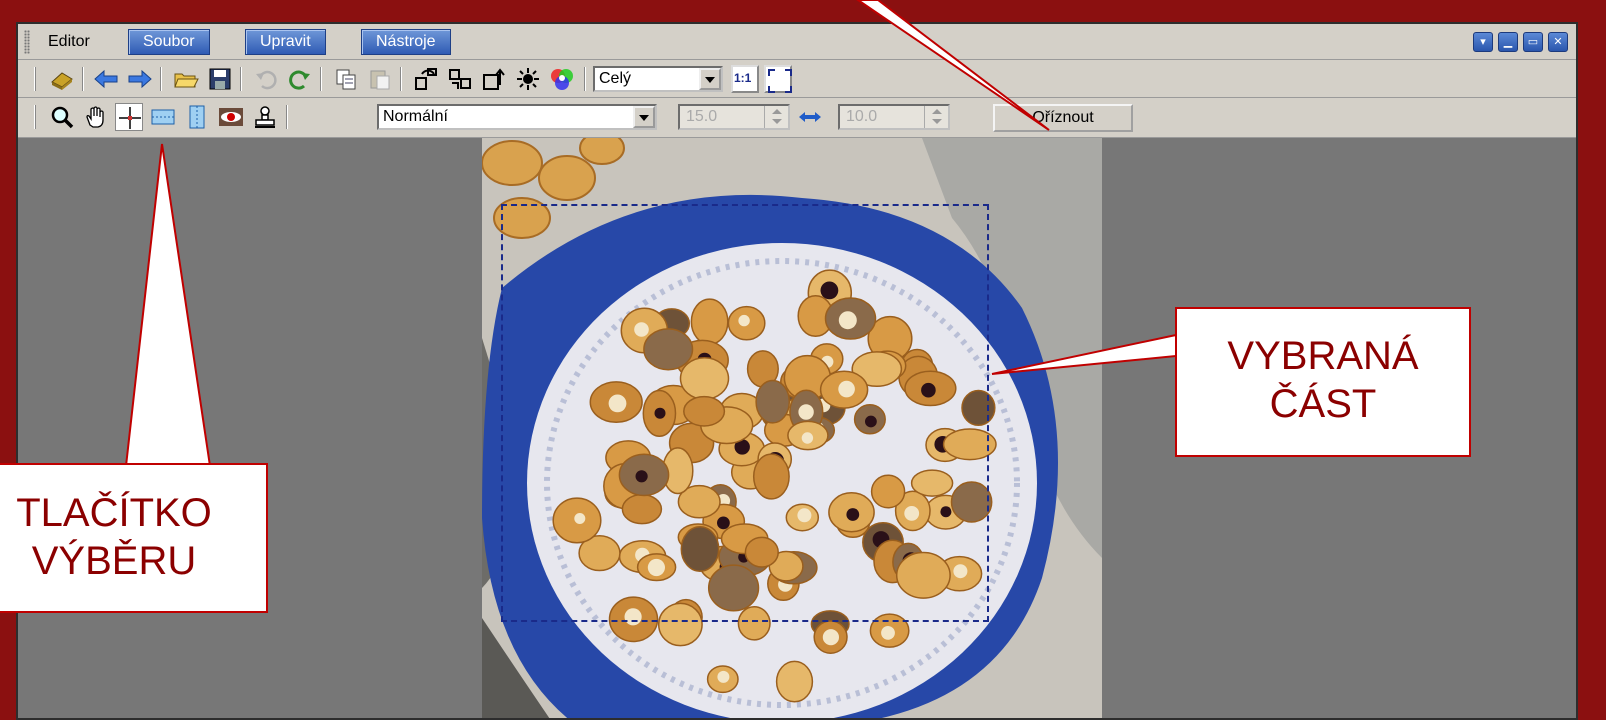 This screenshot has width=1606, height=720. I want to click on callout-line: VYBRANÁ, so click(1323, 356).